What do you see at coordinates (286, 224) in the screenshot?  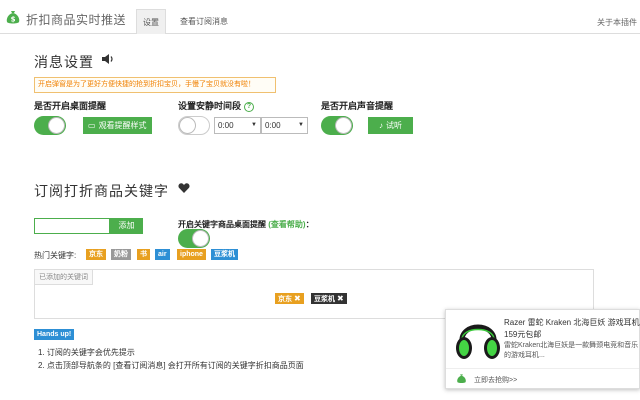 I see `help-link: (查看帮助)` at bounding box center [286, 224].